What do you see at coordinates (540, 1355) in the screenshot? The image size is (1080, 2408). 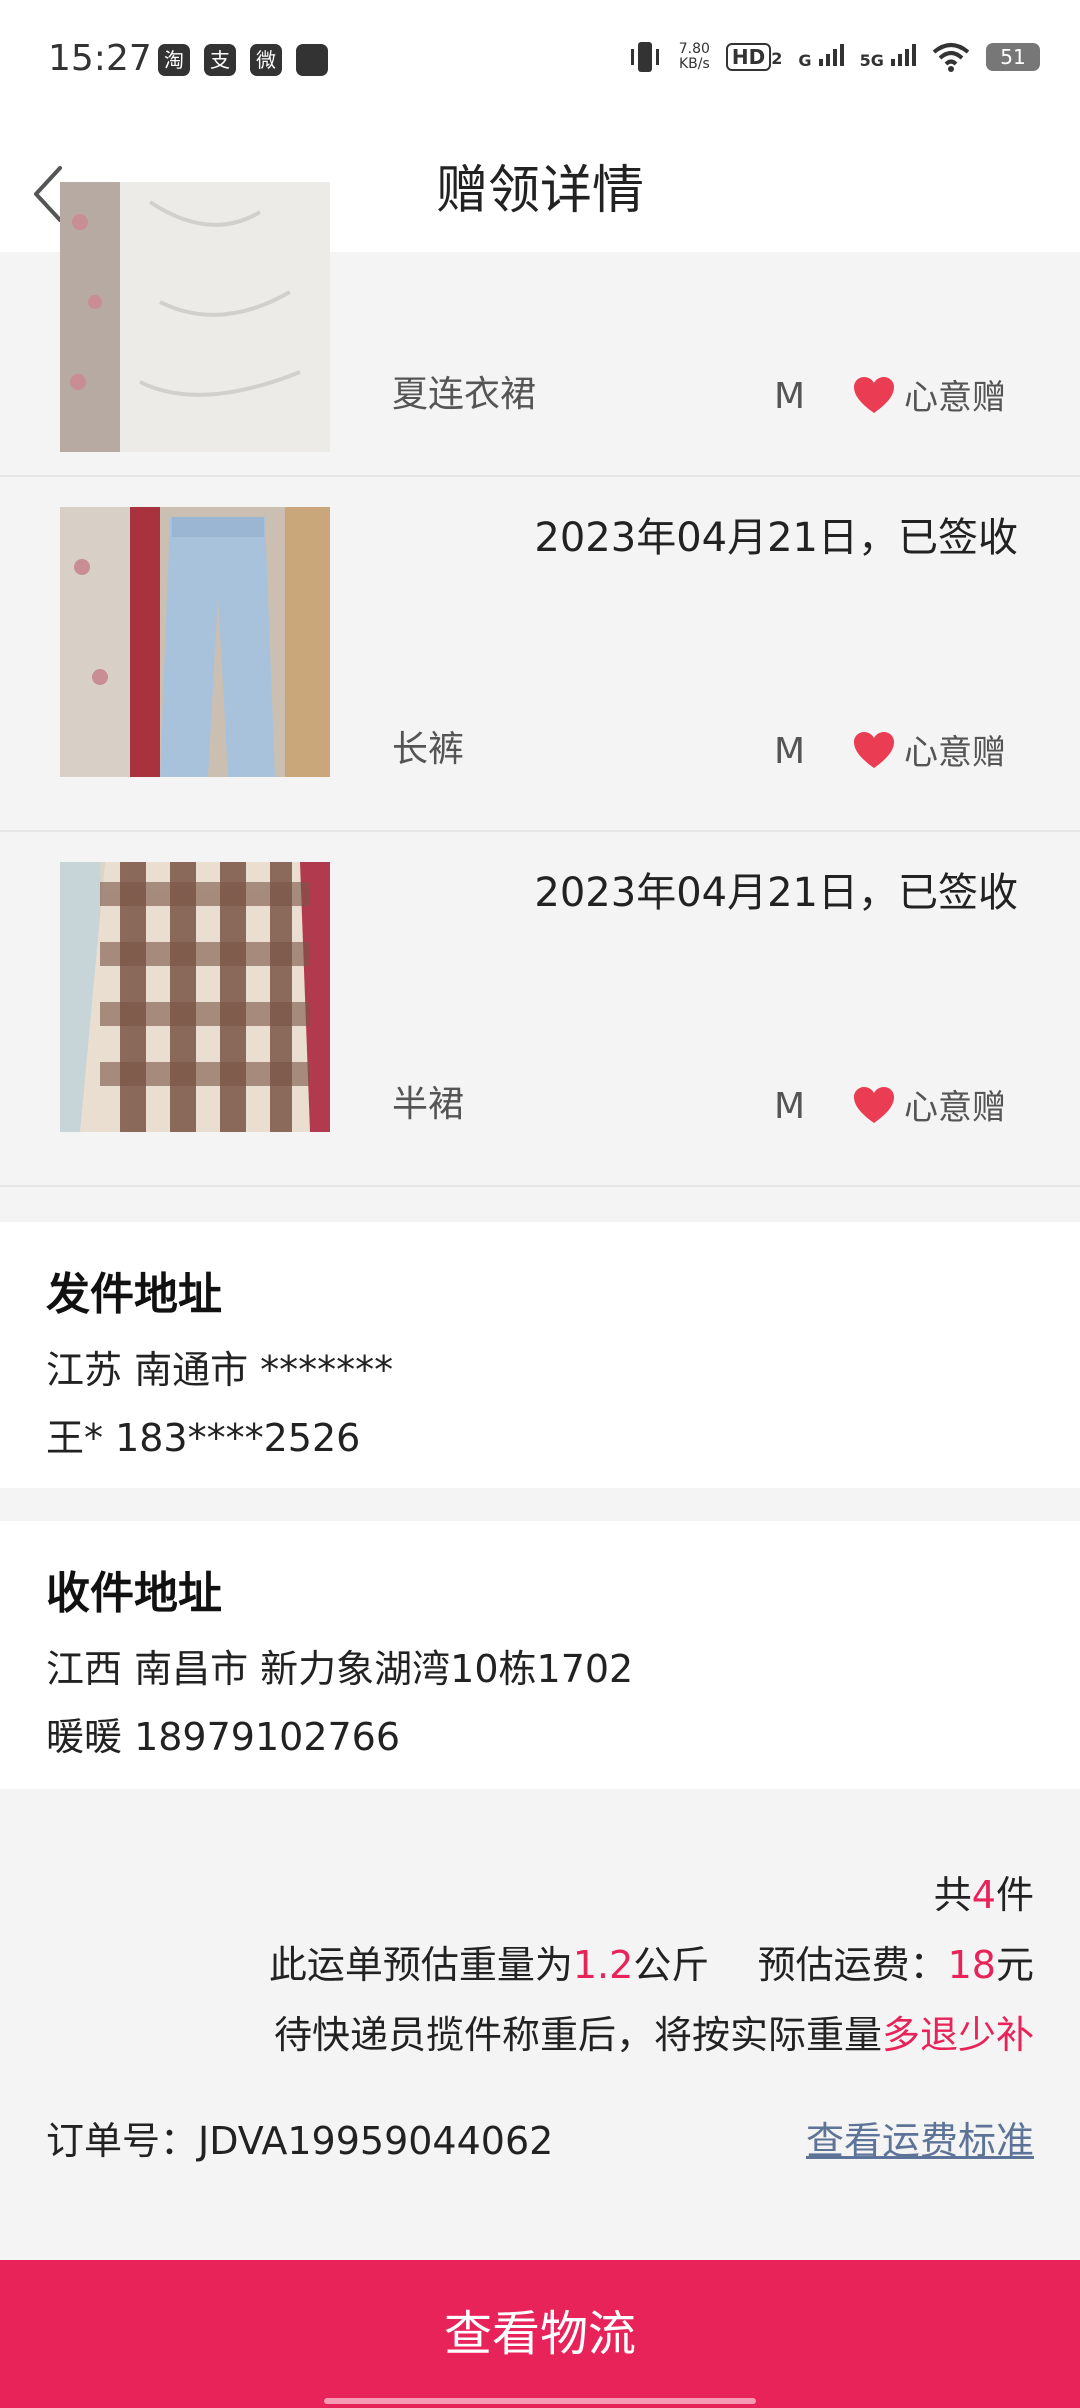 I see `sender-address-card: 发件地址 江苏 南通市 ******* 王* 183****2526` at bounding box center [540, 1355].